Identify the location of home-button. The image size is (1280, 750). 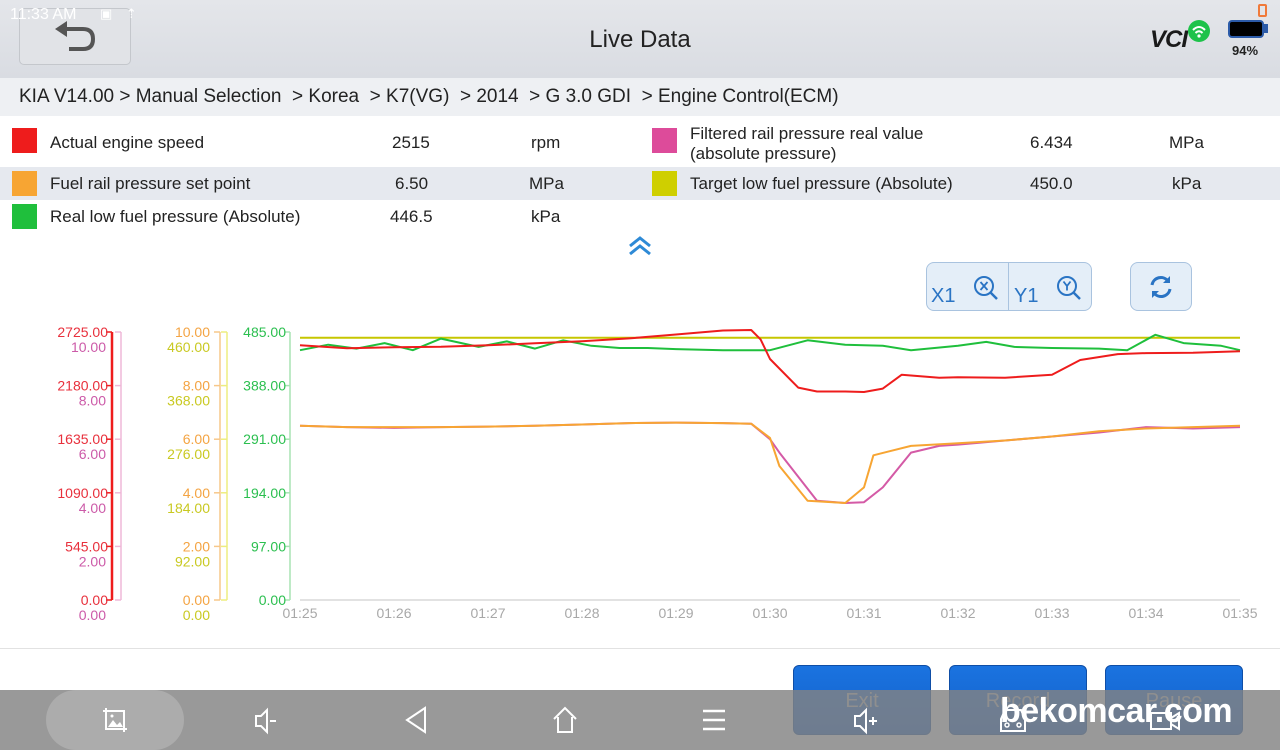
(565, 720).